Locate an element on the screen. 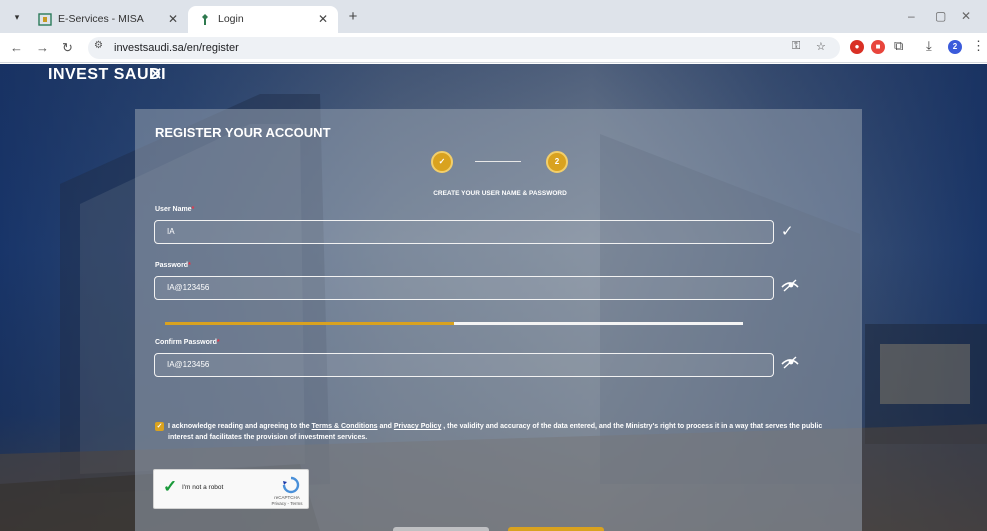 The width and height of the screenshot is (987, 531). valid-check-icon: ✓ is located at coordinates (787, 231).